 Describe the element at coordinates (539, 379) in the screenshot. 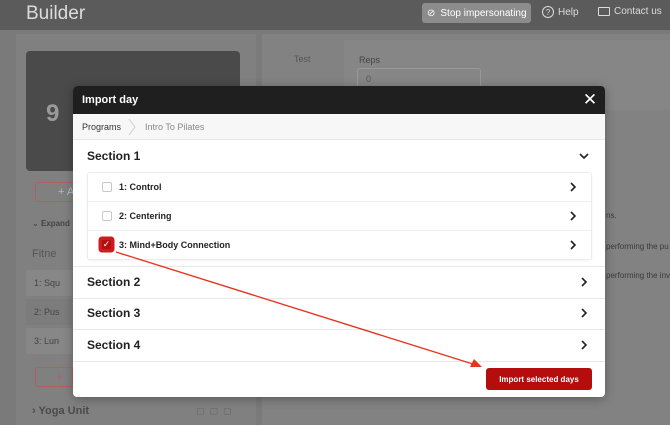

I see `import-selected-days-button: Import selected days` at that location.